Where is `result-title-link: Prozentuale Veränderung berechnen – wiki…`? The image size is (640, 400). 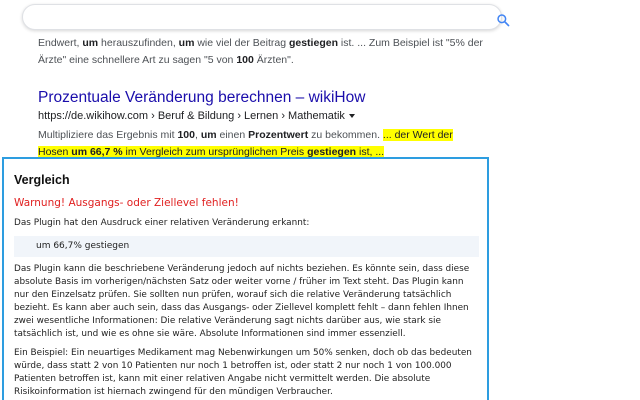 result-title-link: Prozentuale Veränderung berechnen – wiki… is located at coordinates (201, 98).